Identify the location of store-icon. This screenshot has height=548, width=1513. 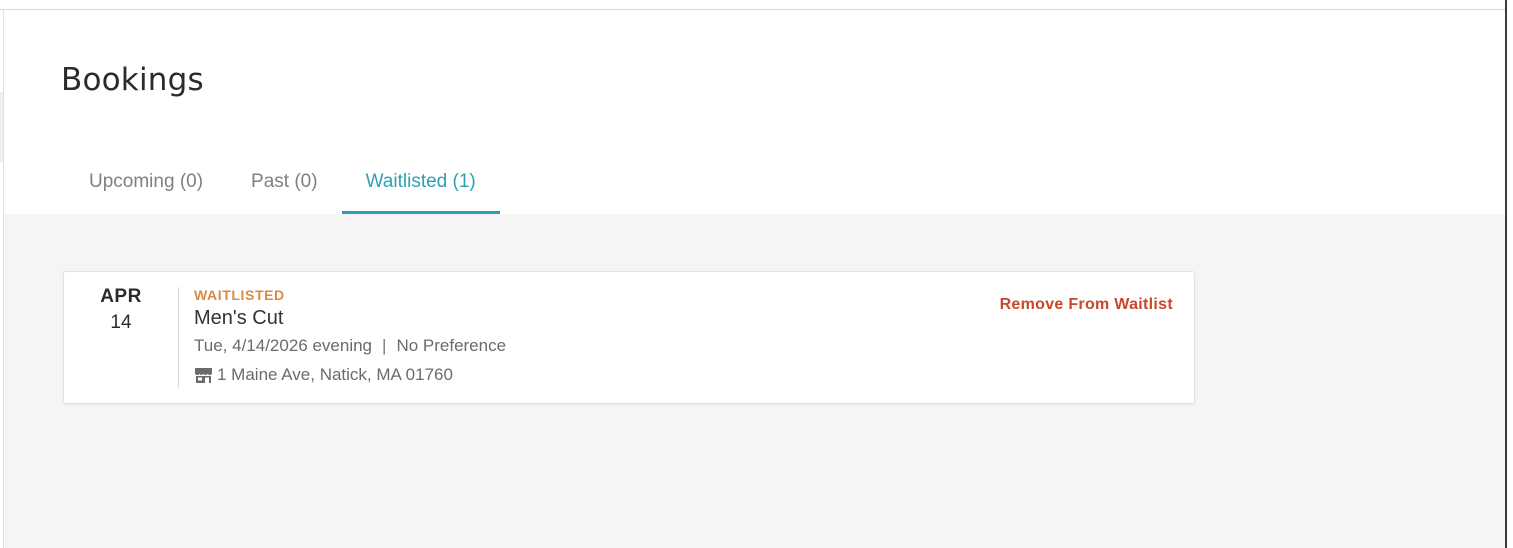
(203, 375).